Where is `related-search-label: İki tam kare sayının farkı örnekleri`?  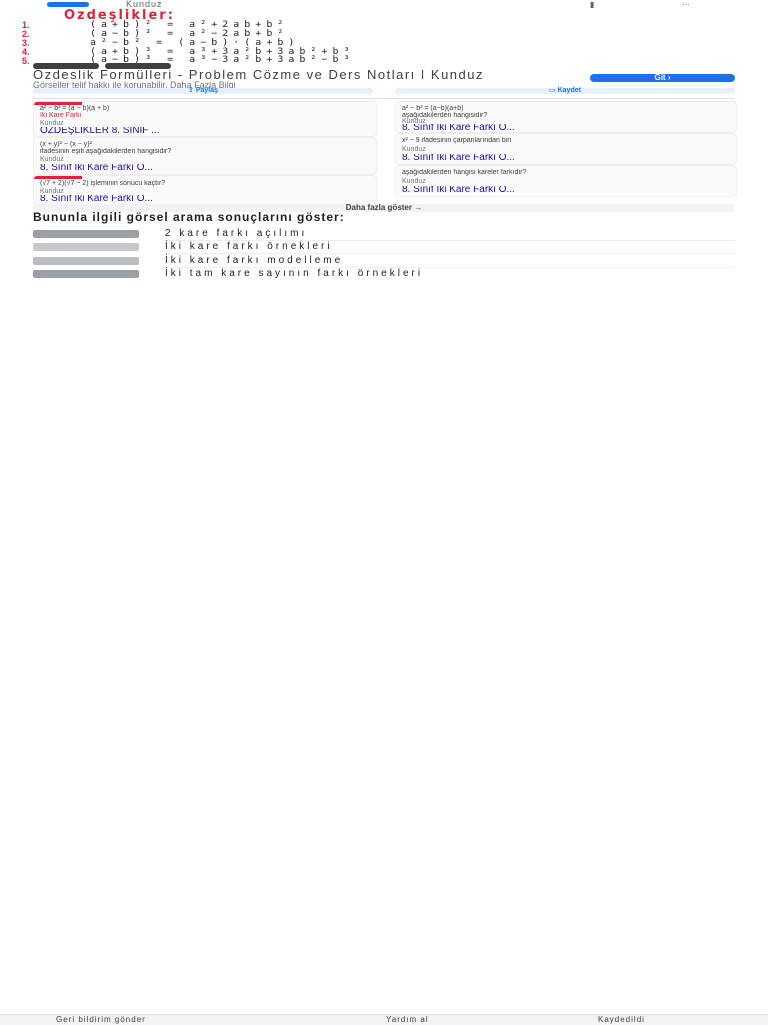
related-search-label: İki tam kare sayının farkı örnekleri is located at coordinates (294, 273).